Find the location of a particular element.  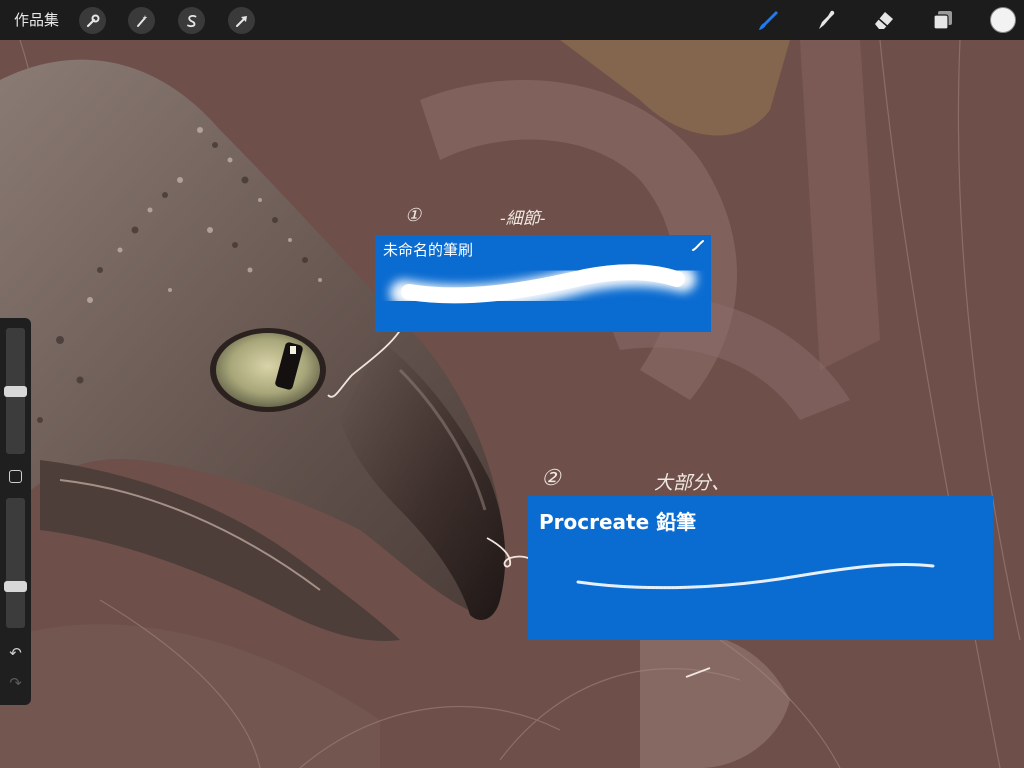

smudge-icon is located at coordinates (827, 20).